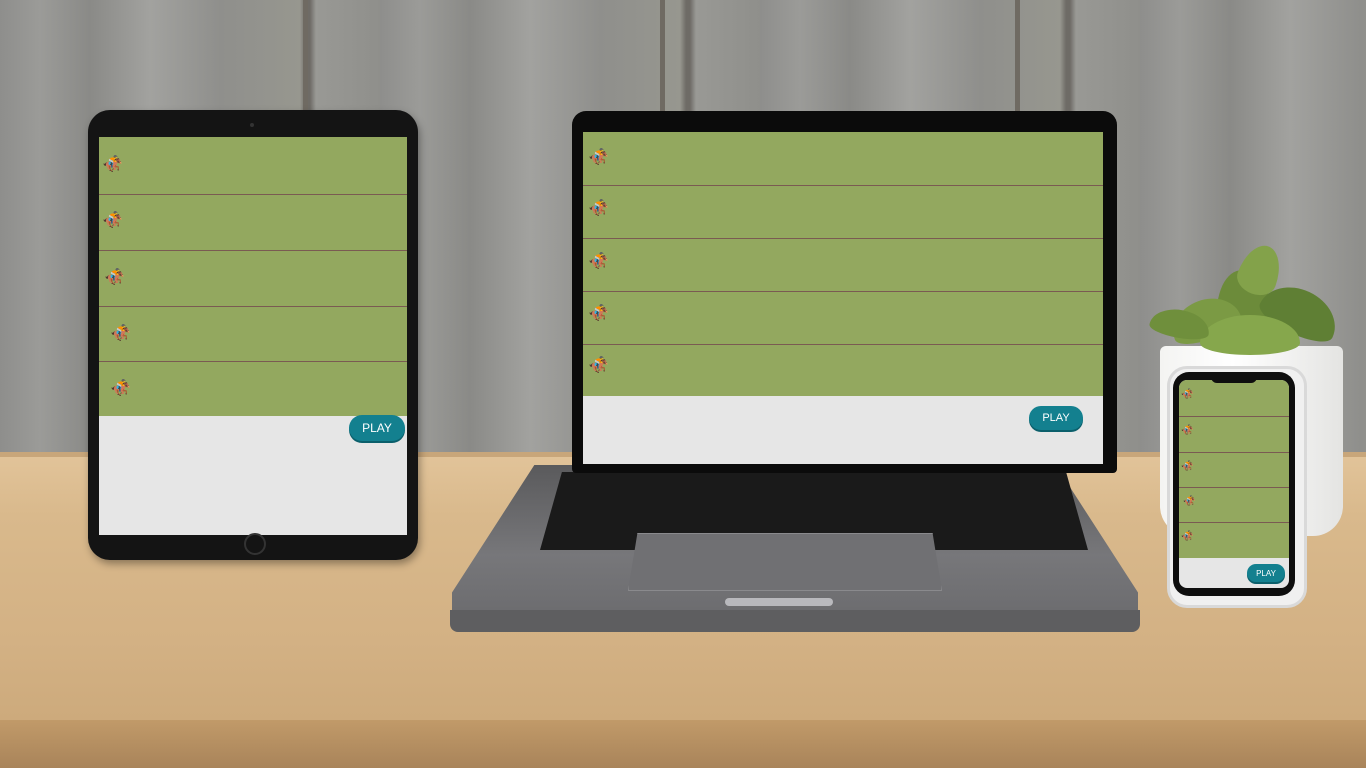  Describe the element at coordinates (255, 544) in the screenshot. I see `home-button` at that location.